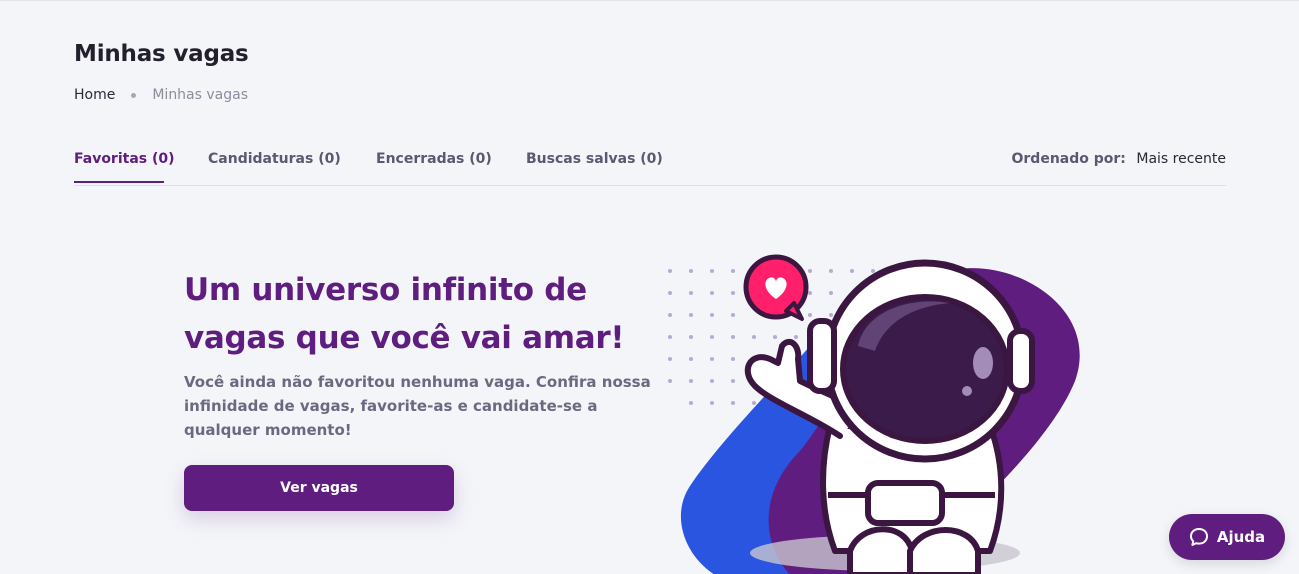 The height and width of the screenshot is (574, 1299). What do you see at coordinates (594, 159) in the screenshot?
I see `tab-buscas-salvas: Buscas salvas (0)` at bounding box center [594, 159].